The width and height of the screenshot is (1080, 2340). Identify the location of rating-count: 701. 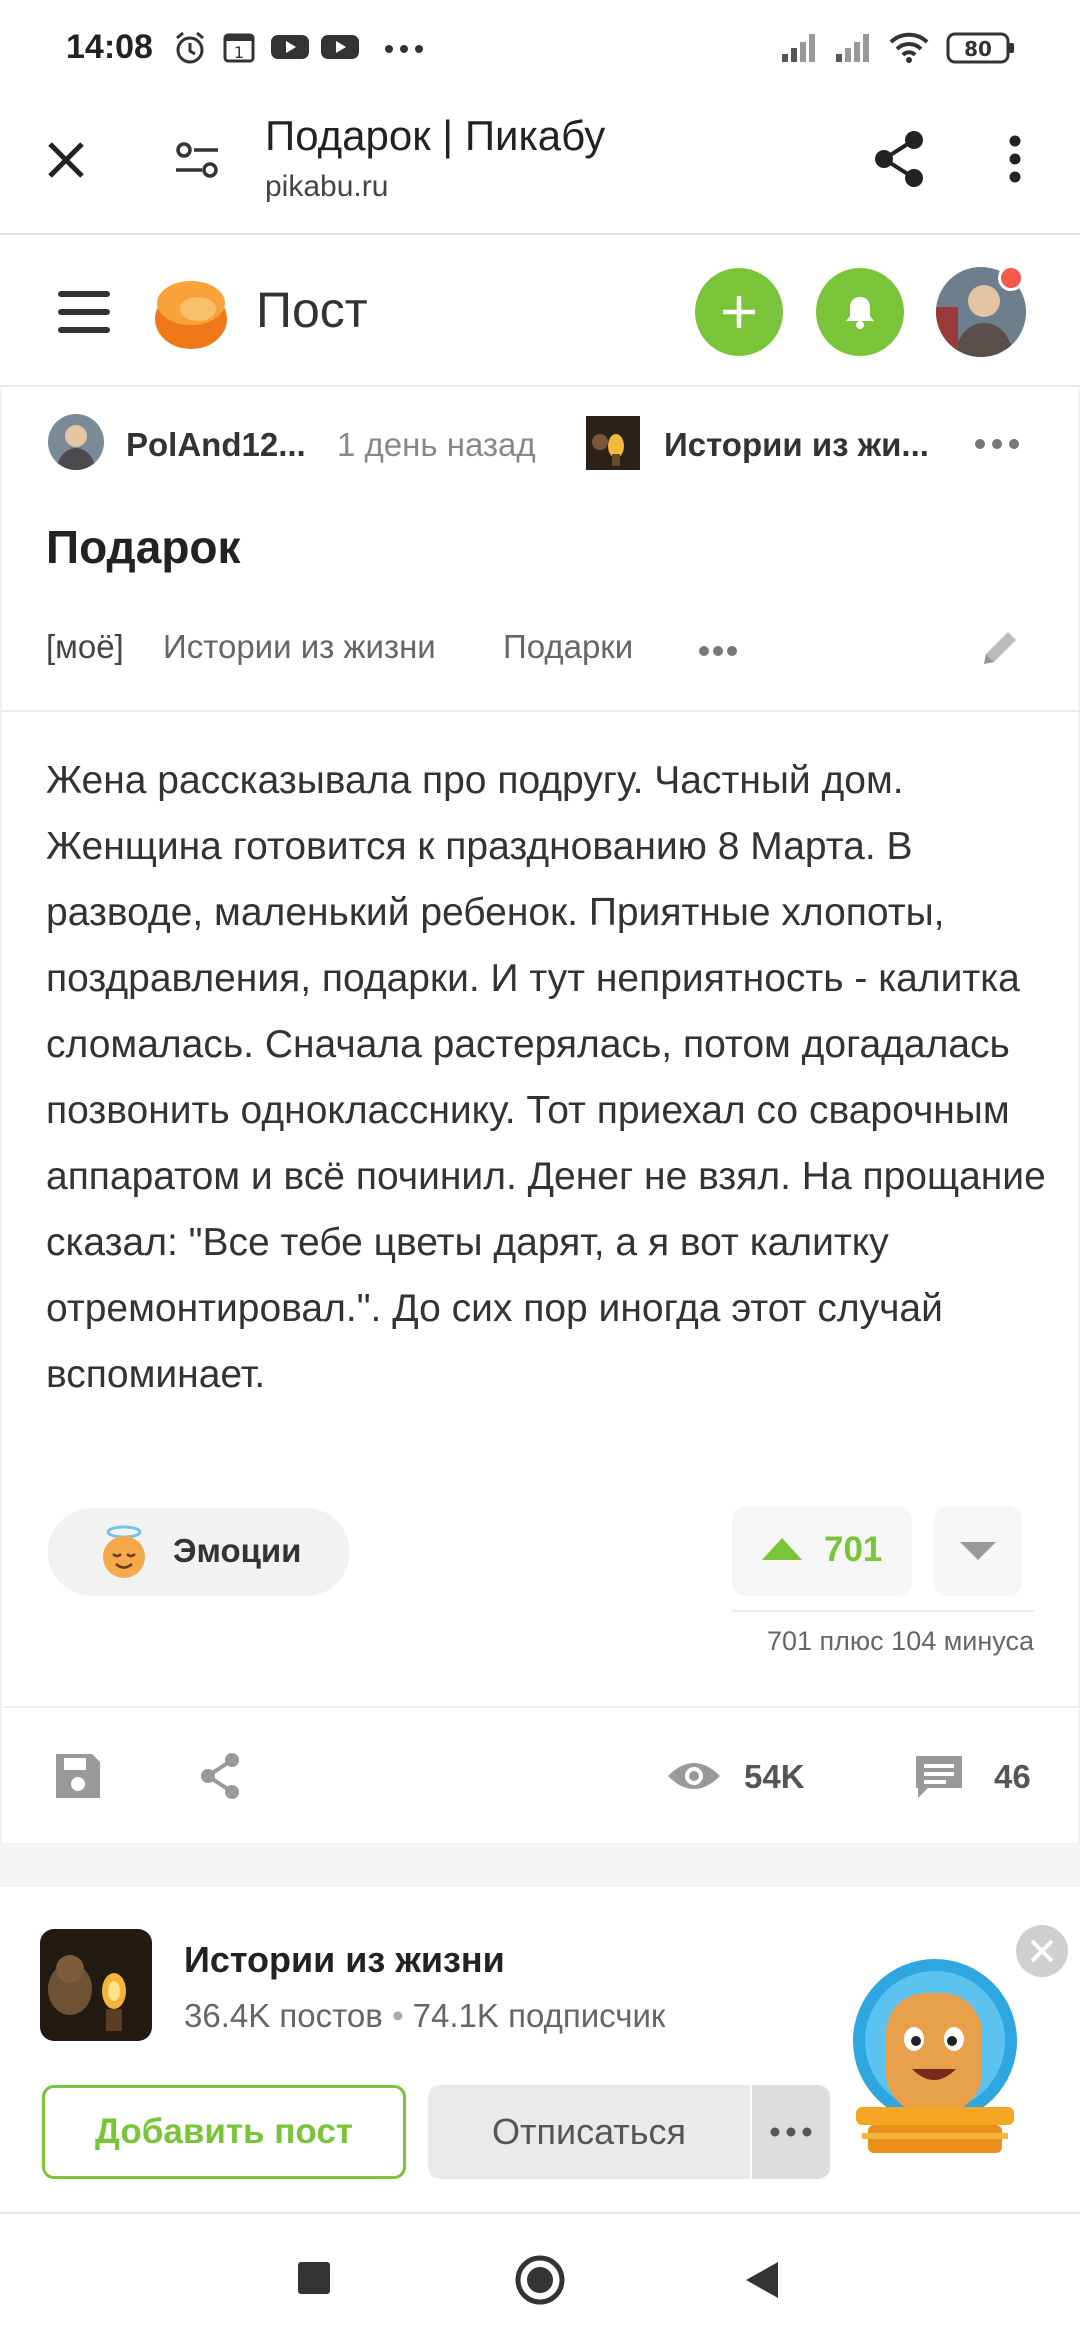
(853, 1549).